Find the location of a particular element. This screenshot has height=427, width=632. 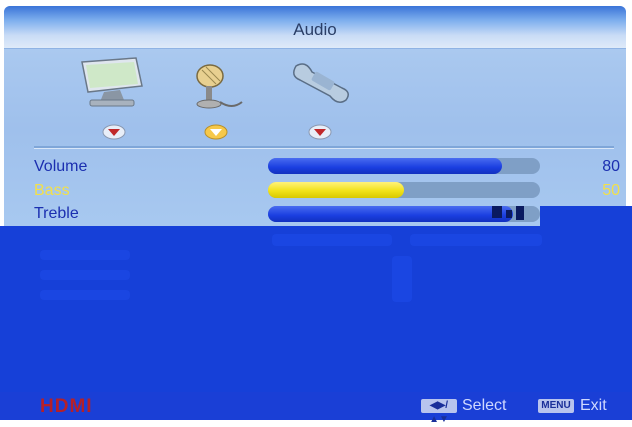

menu-title: Audio is located at coordinates (315, 29).